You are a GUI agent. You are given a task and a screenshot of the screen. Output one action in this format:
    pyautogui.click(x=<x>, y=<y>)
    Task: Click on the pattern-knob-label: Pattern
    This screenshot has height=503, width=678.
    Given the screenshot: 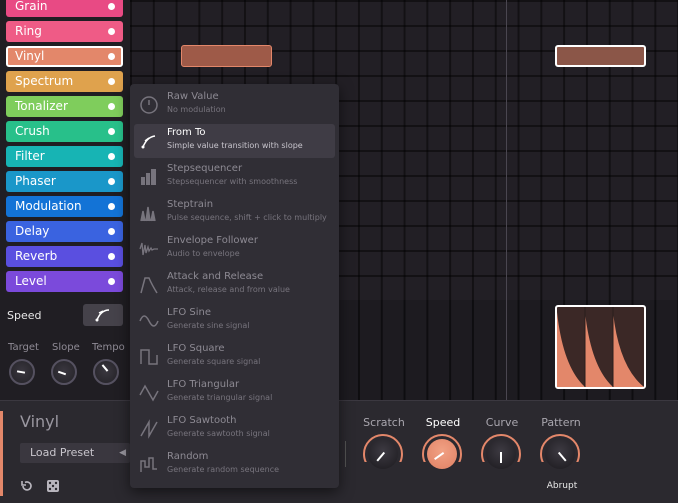 What is the action you would take?
    pyautogui.click(x=561, y=422)
    